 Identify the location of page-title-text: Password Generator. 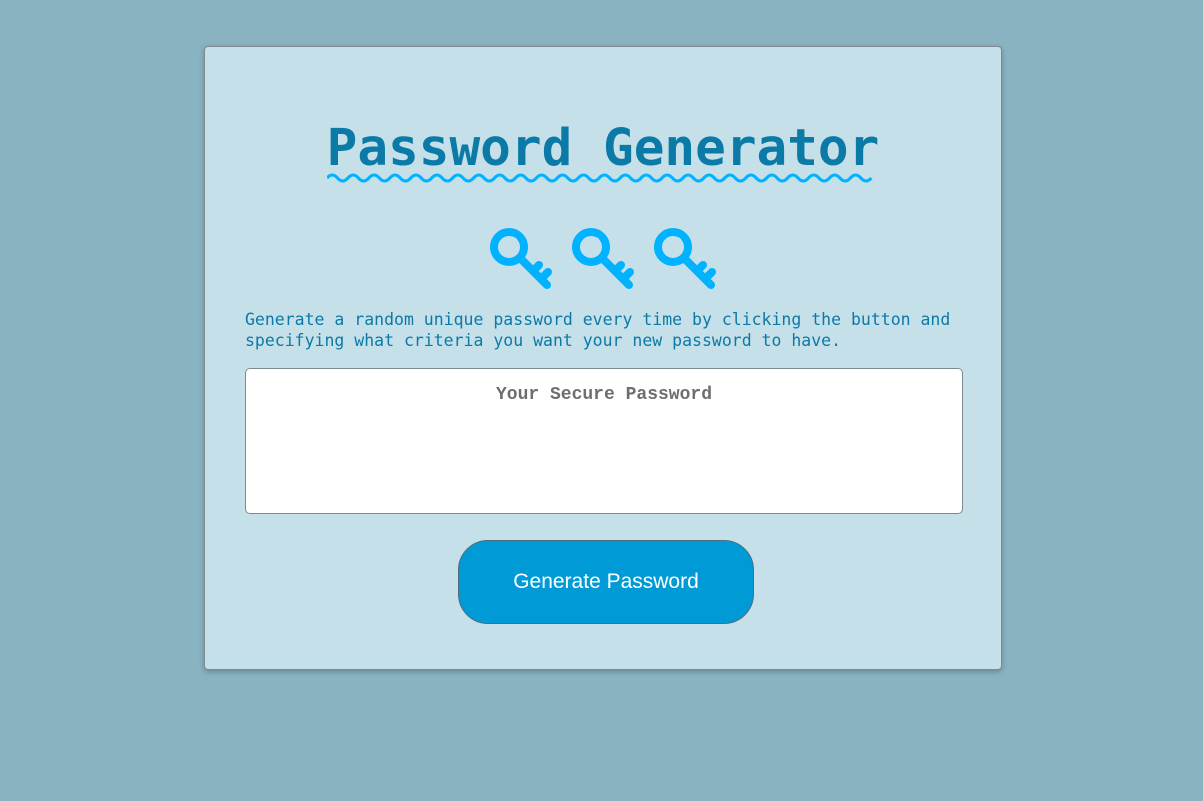
(603, 148).